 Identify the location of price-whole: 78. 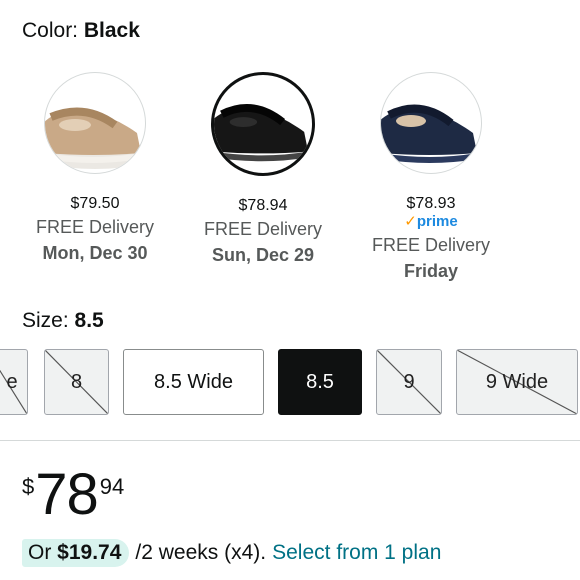
(67, 494).